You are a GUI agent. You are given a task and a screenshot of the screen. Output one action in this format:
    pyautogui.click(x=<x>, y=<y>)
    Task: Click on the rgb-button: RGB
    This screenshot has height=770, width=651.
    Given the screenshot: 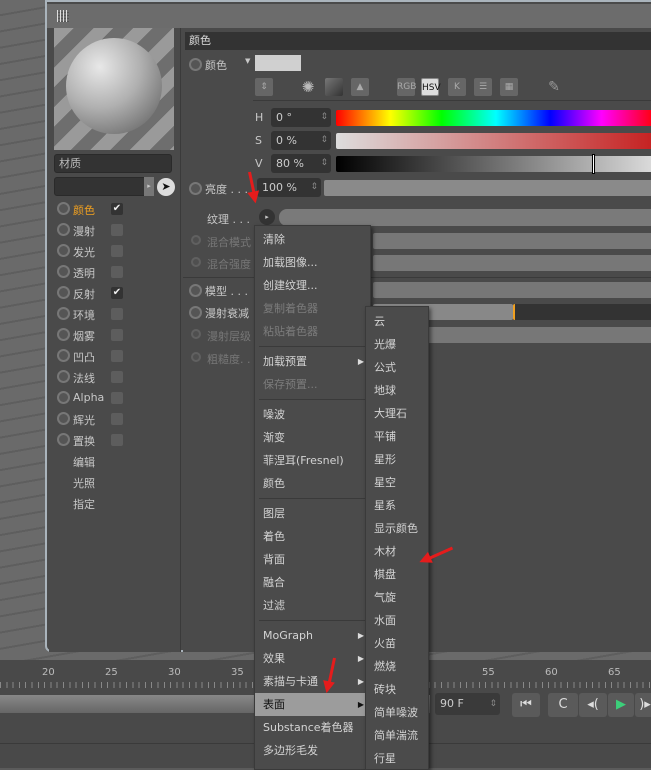 What is the action you would take?
    pyautogui.click(x=406, y=87)
    